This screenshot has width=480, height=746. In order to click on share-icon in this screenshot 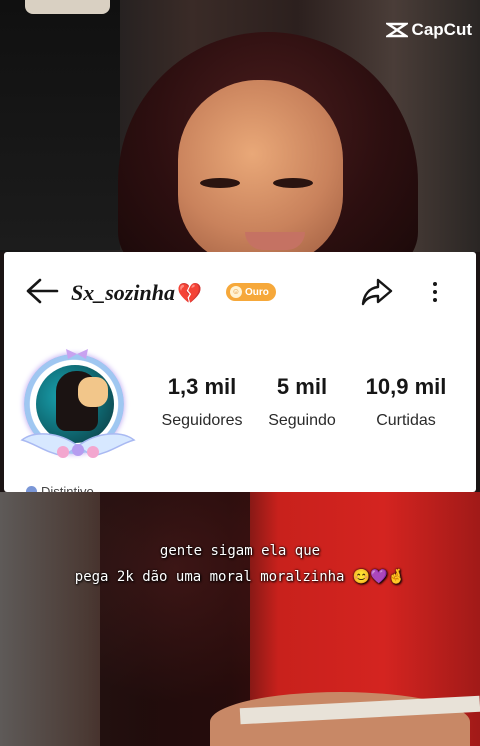, I will do `click(377, 292)`.